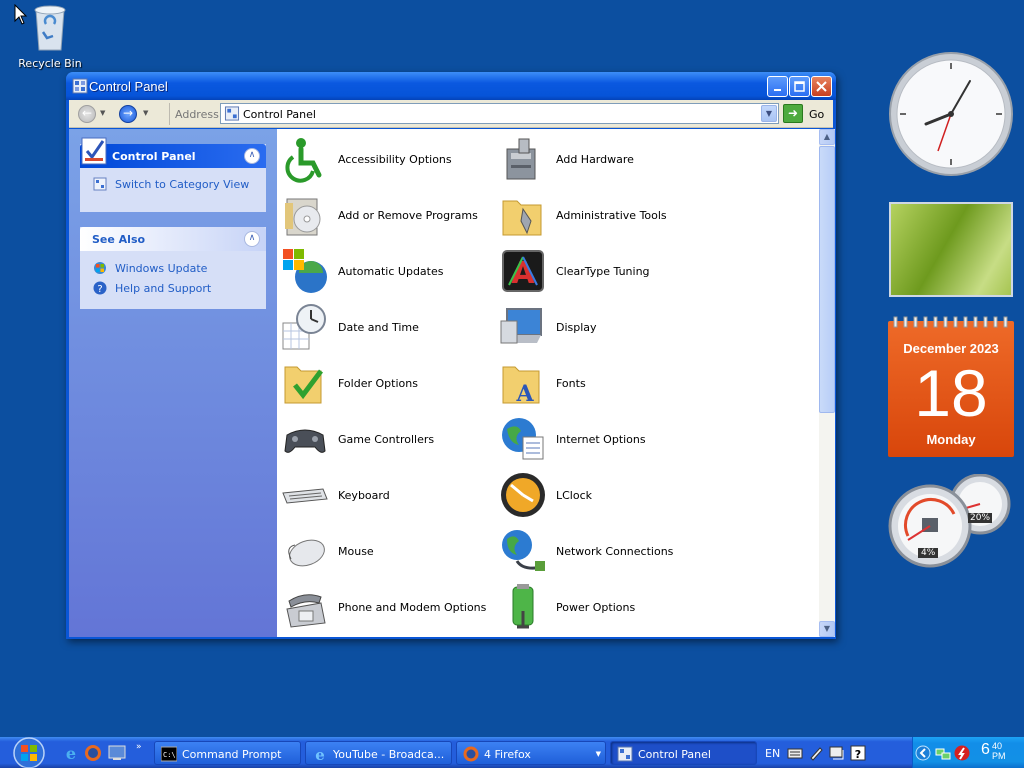  Describe the element at coordinates (606, 326) in the screenshot. I see `item-display: Display` at that location.